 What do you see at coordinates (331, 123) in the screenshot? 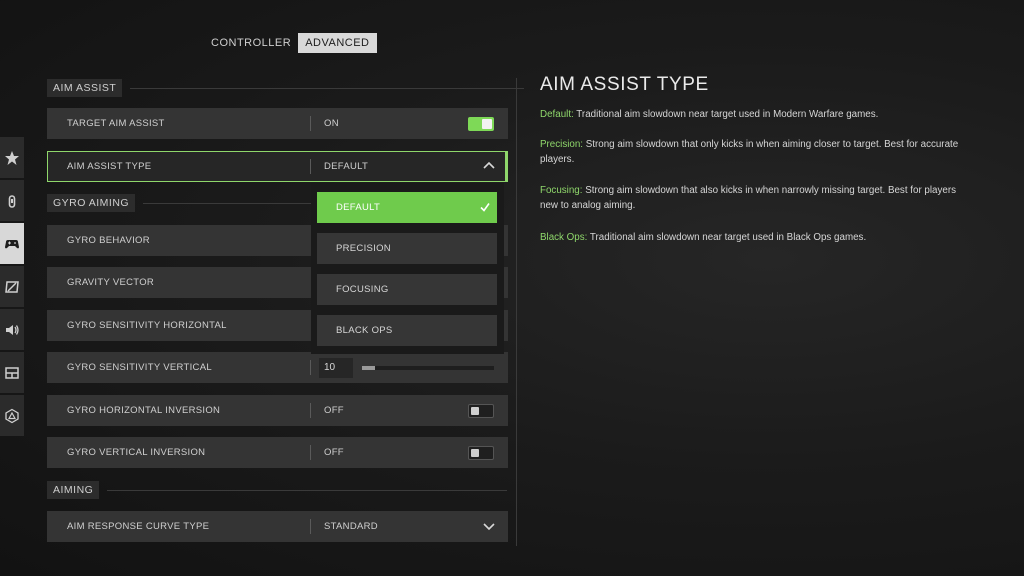
I see `setting-value: ON` at bounding box center [331, 123].